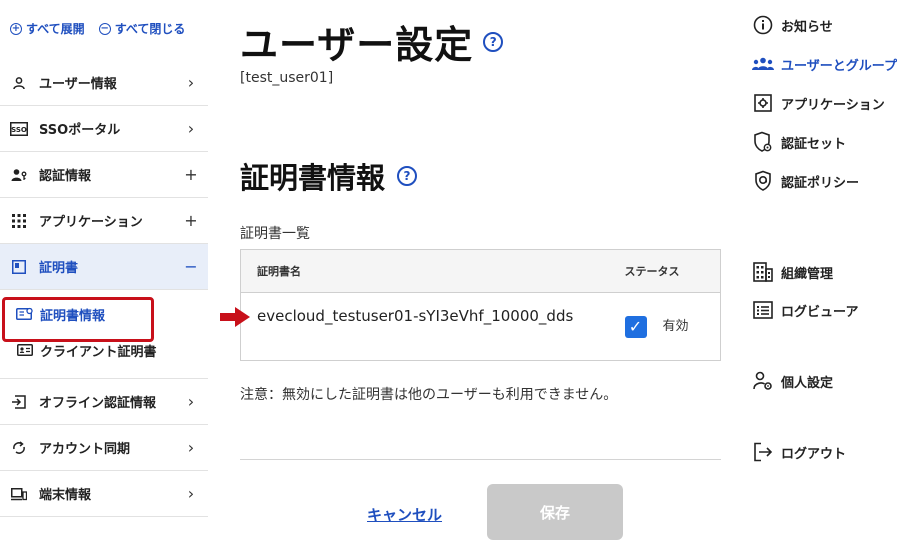  I want to click on sidebar-item-sso-portal: SSO SSOポータル ›, so click(104, 129).